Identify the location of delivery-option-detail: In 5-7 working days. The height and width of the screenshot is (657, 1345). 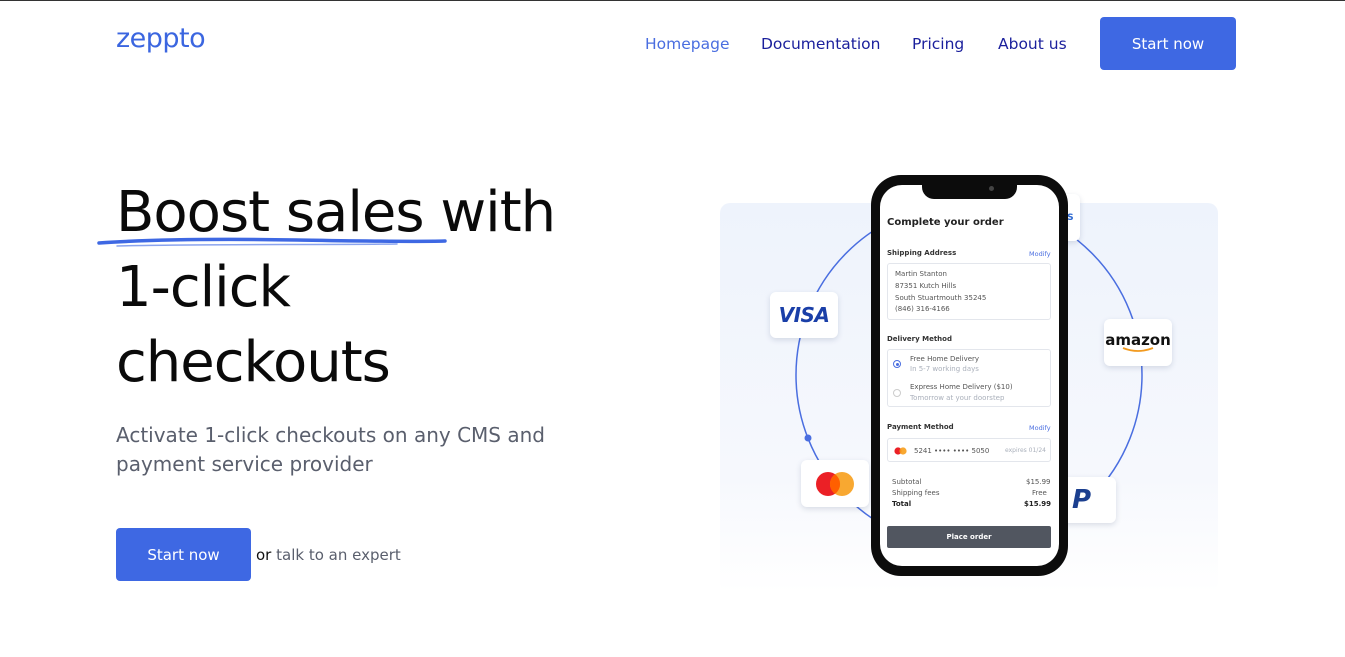
(944, 369).